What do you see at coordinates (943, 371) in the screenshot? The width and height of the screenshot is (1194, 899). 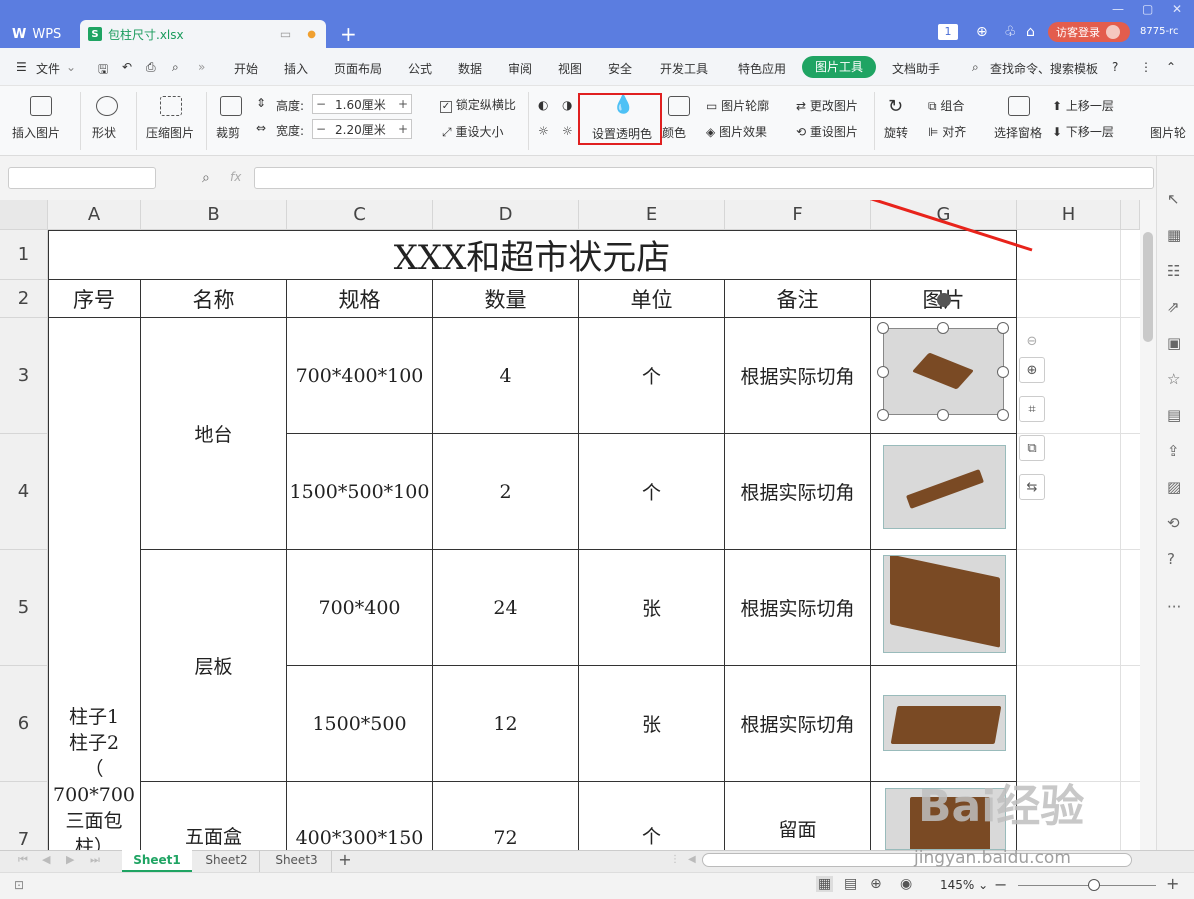 I see `selected-picture` at bounding box center [943, 371].